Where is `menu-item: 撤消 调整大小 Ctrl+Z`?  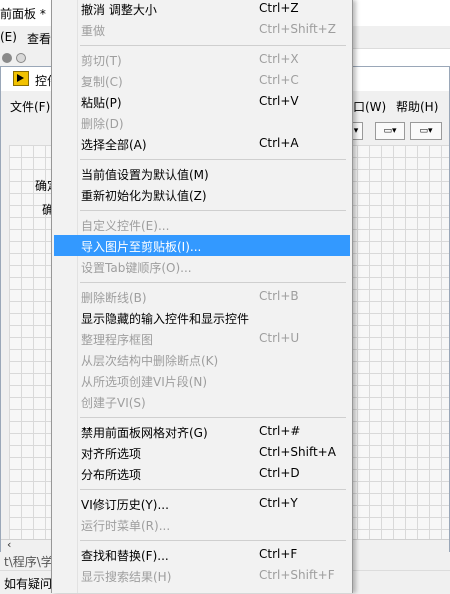 menu-item: 撤消 调整大小 Ctrl+Z is located at coordinates (202, 9).